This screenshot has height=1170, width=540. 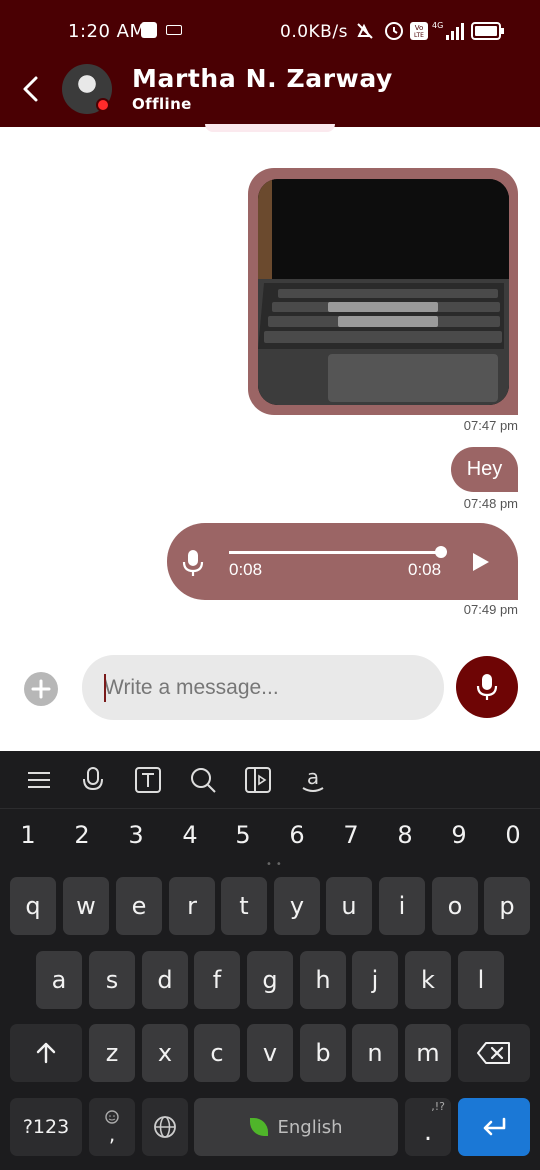 What do you see at coordinates (405, 835) in the screenshot?
I see `key-8: 8` at bounding box center [405, 835].